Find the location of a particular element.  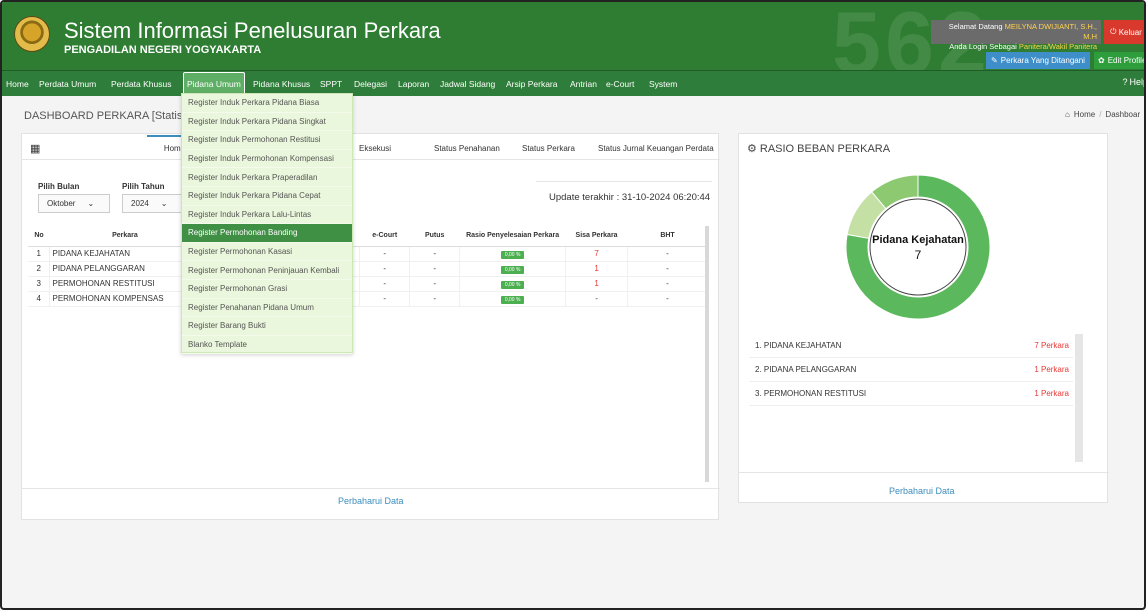

nav-item-perdata-umum: Perdata Umum is located at coordinates (67, 84).